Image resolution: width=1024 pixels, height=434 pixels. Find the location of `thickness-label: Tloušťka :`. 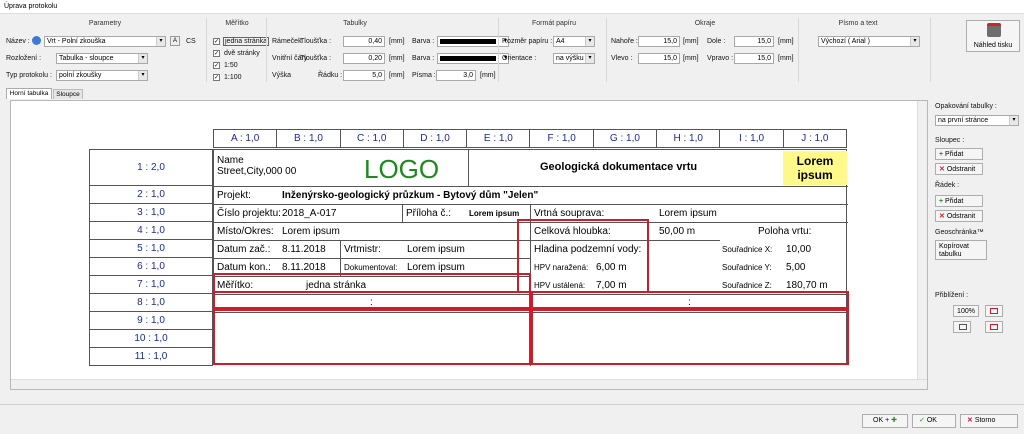

thickness-label: Tloušťka : is located at coordinates (316, 41).